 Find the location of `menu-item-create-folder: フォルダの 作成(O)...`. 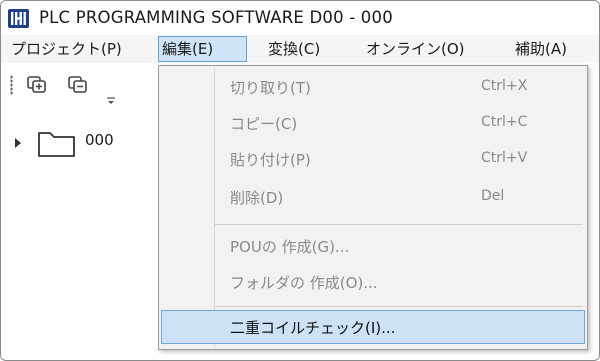

menu-item-create-folder: フォルダの 作成(O)... is located at coordinates (373, 282).